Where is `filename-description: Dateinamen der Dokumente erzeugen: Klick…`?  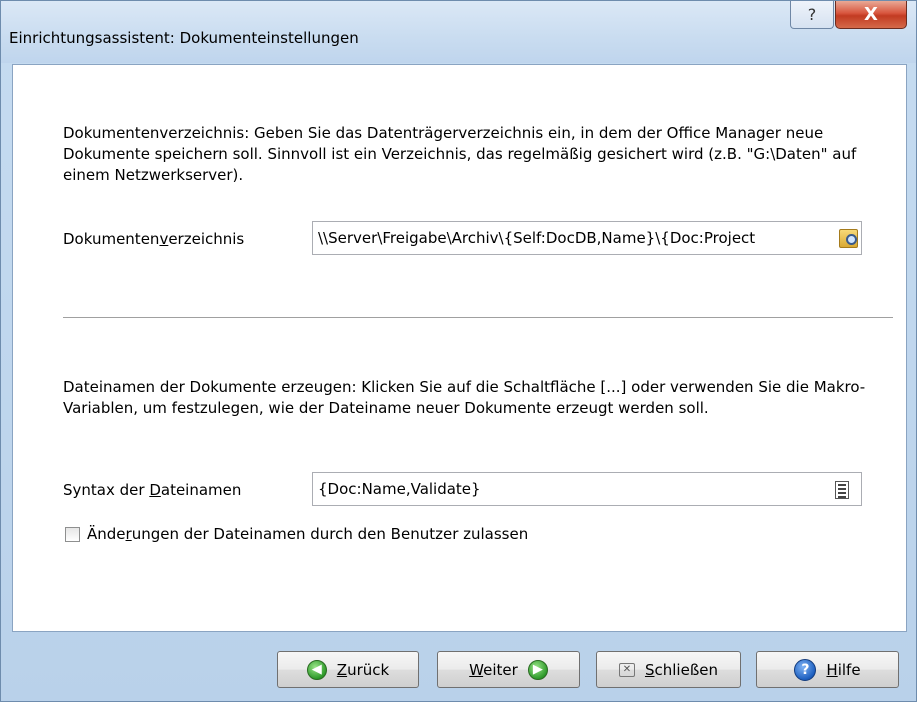 filename-description: Dateinamen der Dokumente erzeugen: Klick… is located at coordinates (464, 397).